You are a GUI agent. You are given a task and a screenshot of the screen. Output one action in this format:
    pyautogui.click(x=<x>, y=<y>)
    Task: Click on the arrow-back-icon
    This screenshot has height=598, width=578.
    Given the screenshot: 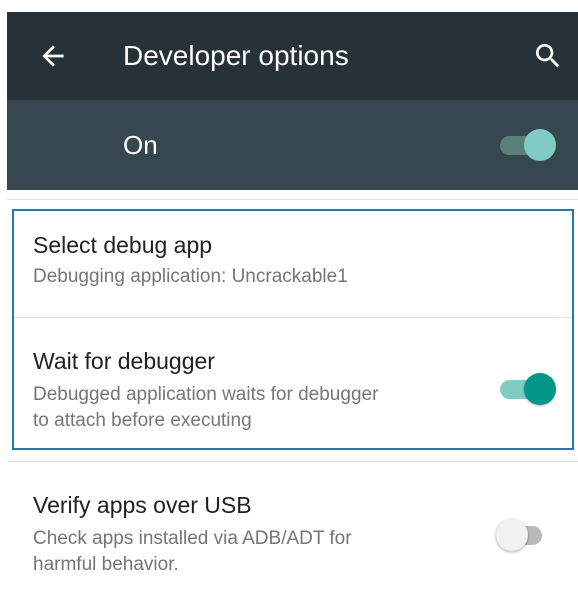 What is the action you would take?
    pyautogui.click(x=53, y=56)
    